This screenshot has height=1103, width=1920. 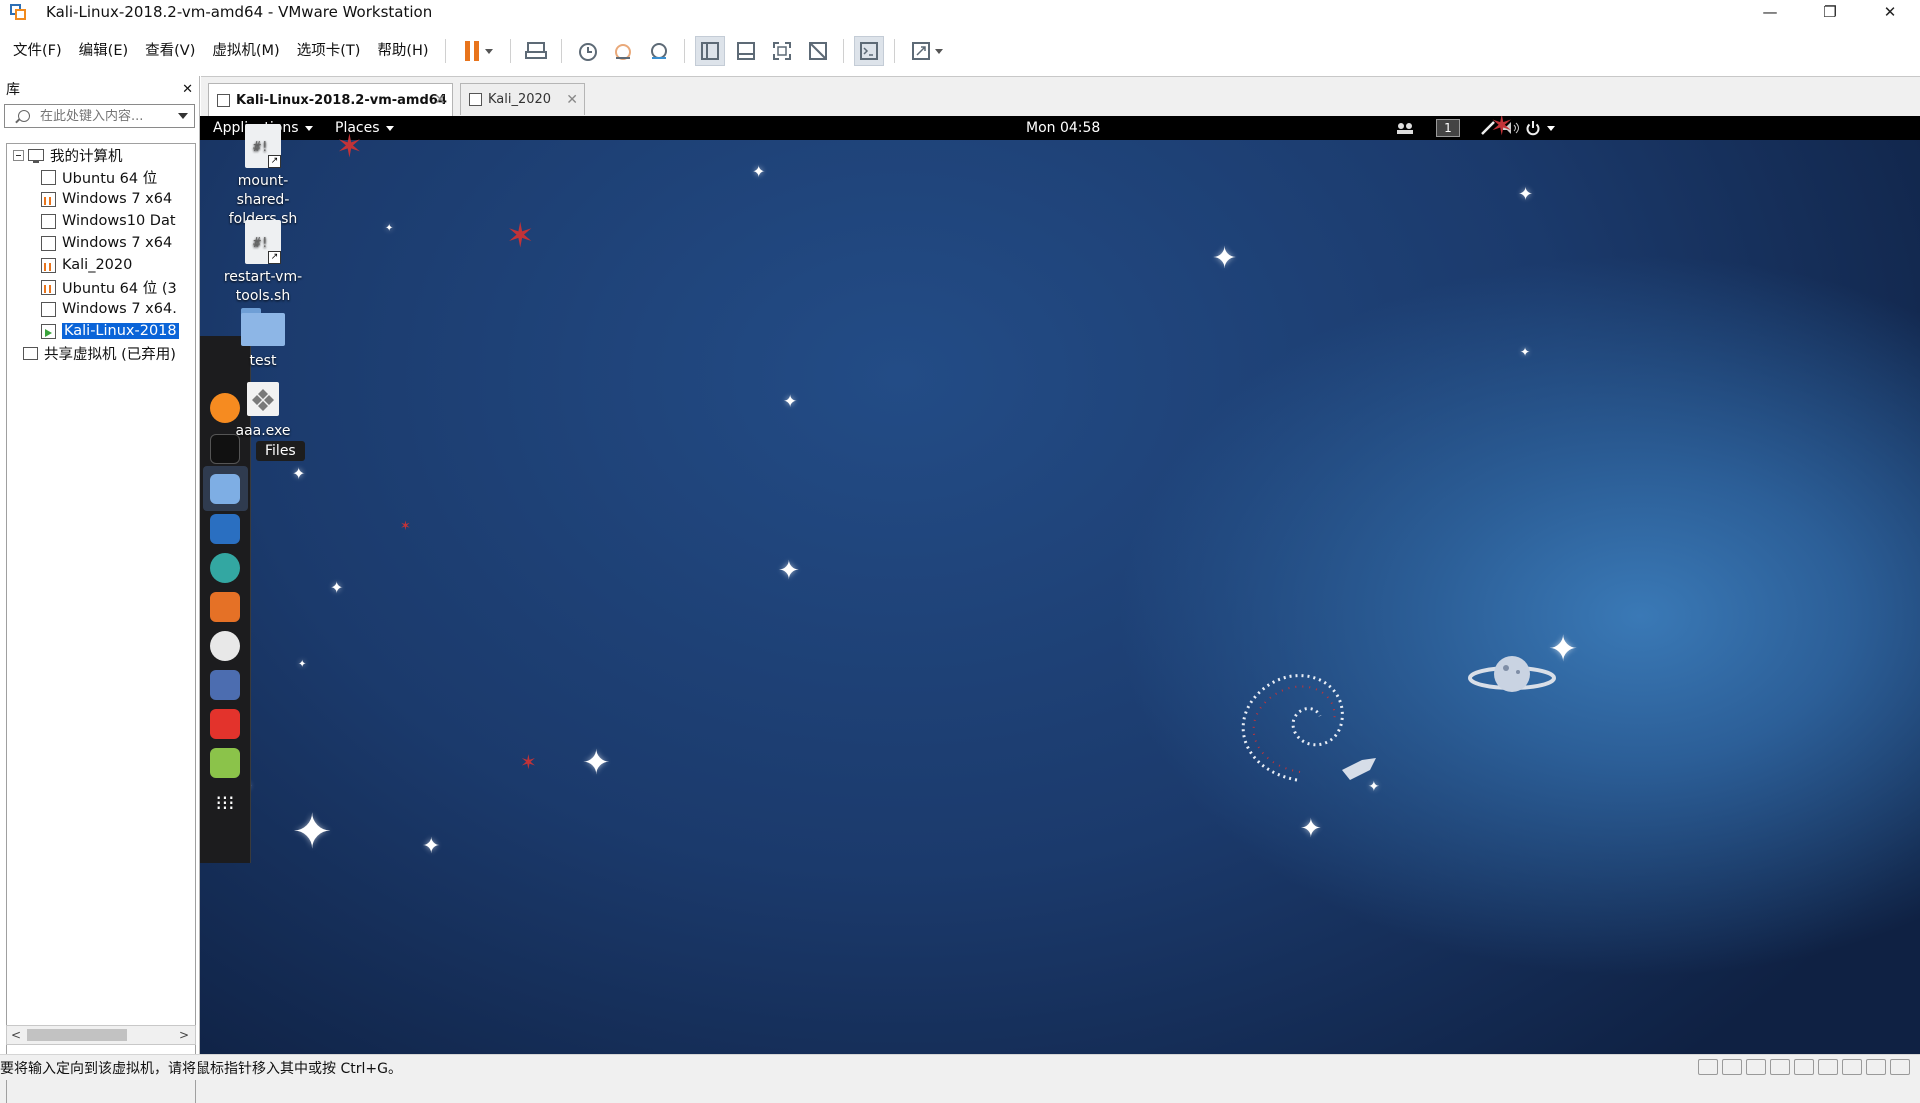 What do you see at coordinates (101, 265) in the screenshot?
I see `tree-item-vm: Kali_2020` at bounding box center [101, 265].